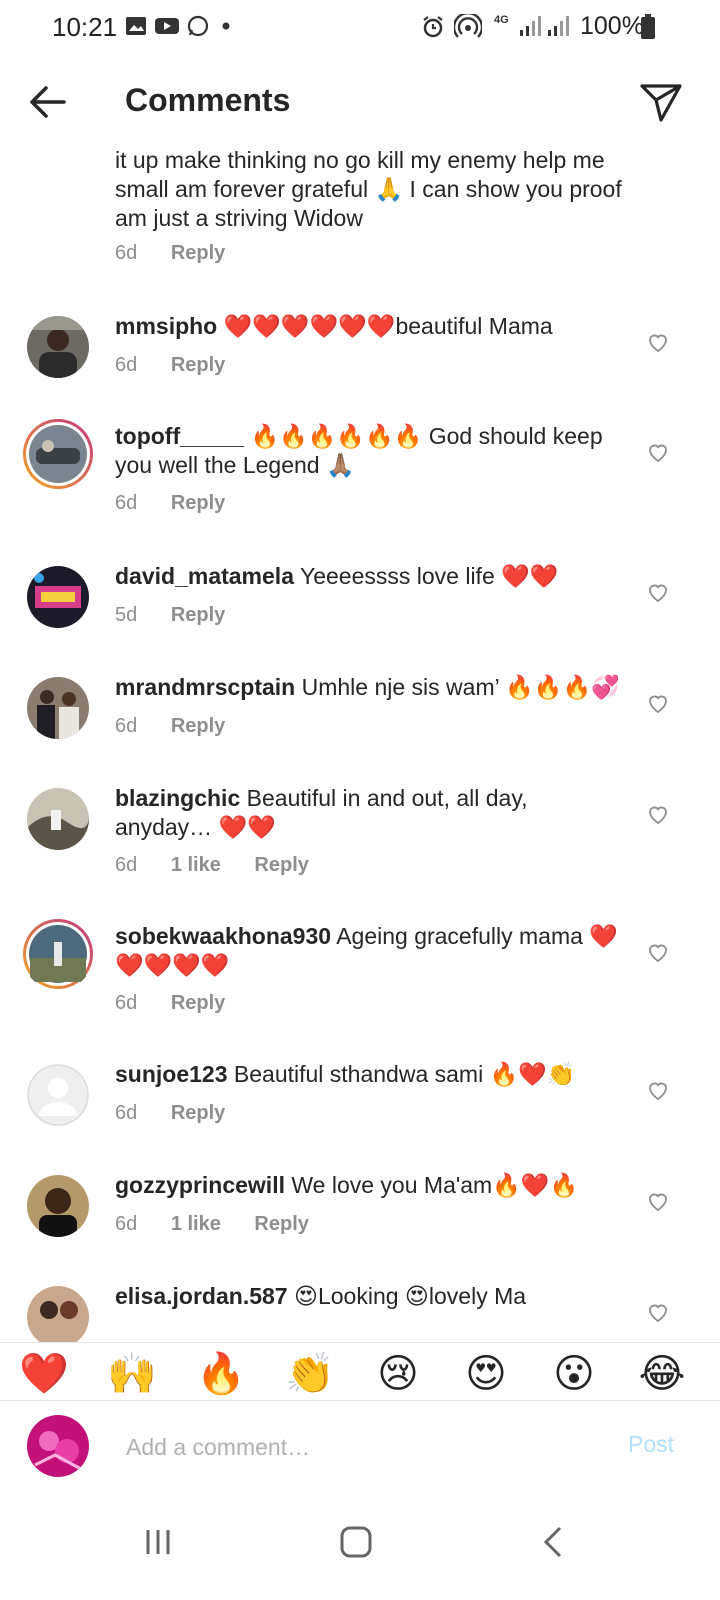 The height and width of the screenshot is (1600, 720). Describe the element at coordinates (201, 1296) in the screenshot. I see `comment-username: elisa.jordan.587` at that location.